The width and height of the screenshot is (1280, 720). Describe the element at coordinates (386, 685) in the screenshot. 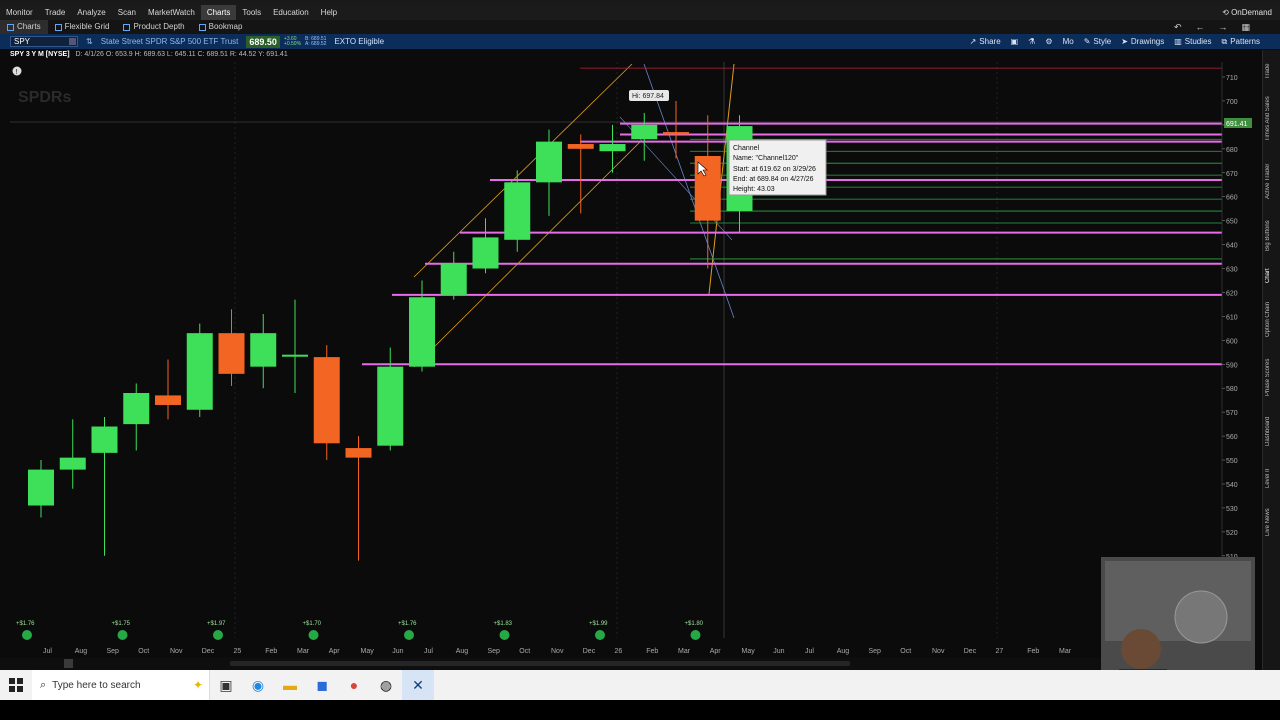

I see `obs-icon: ◍` at that location.